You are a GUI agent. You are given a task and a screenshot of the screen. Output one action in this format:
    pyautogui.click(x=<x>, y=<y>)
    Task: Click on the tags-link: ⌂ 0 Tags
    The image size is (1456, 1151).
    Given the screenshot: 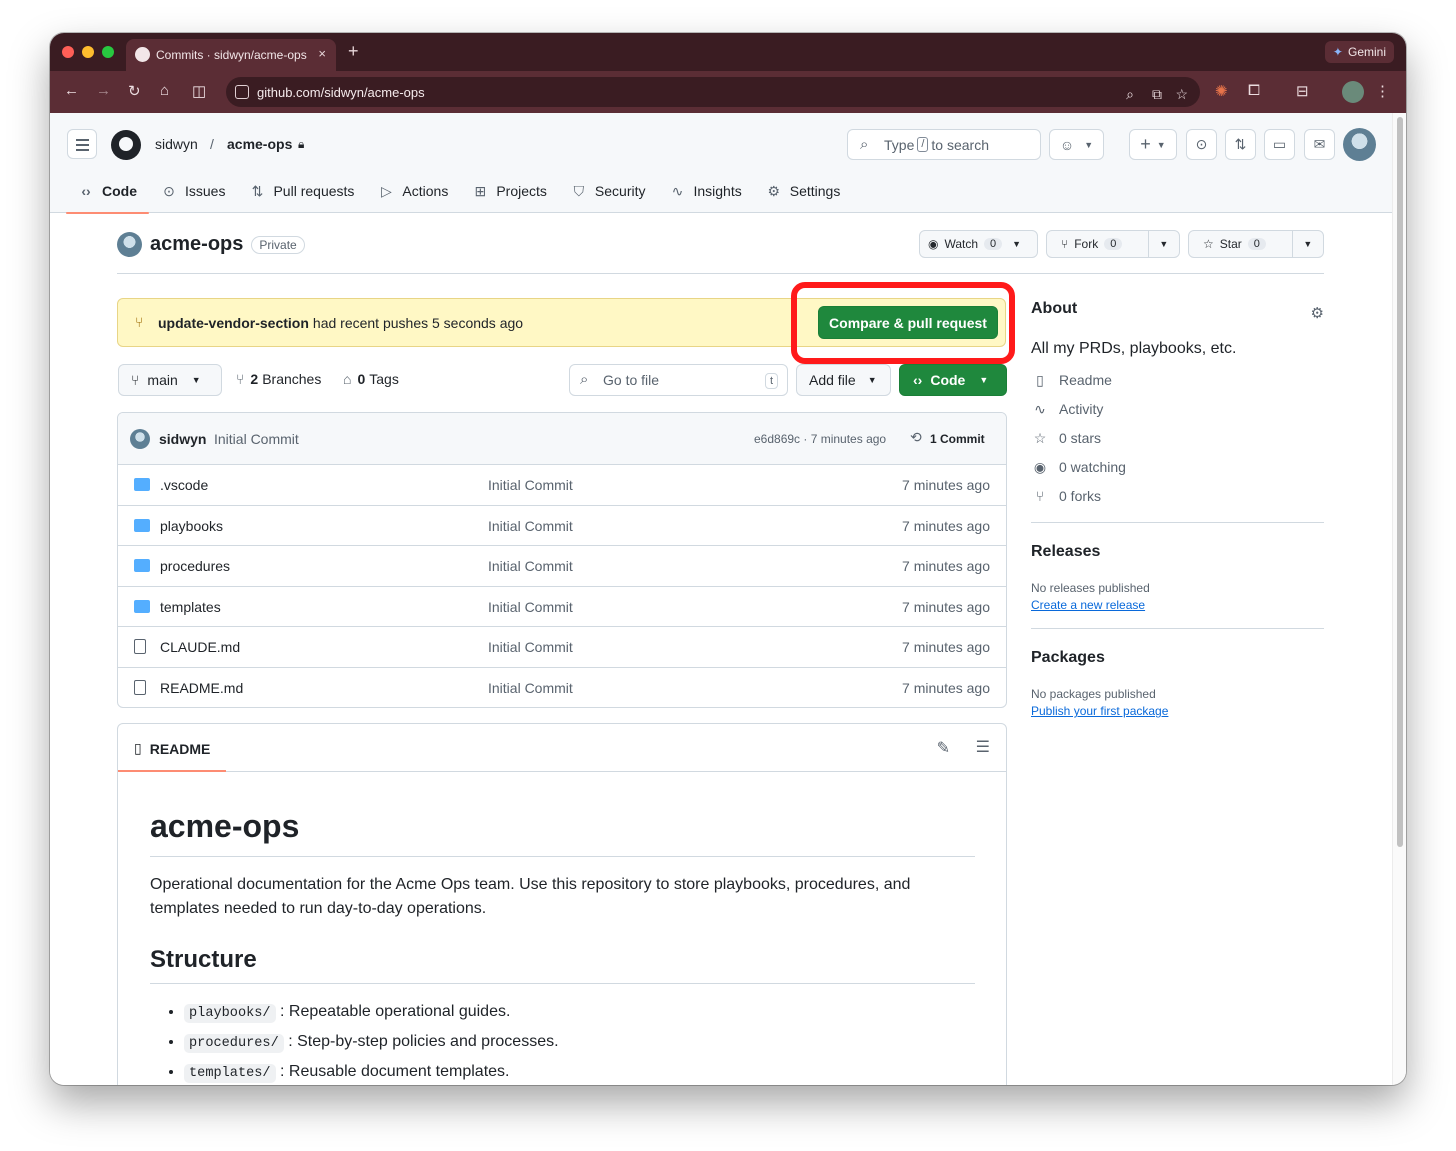 What is the action you would take?
    pyautogui.click(x=371, y=379)
    